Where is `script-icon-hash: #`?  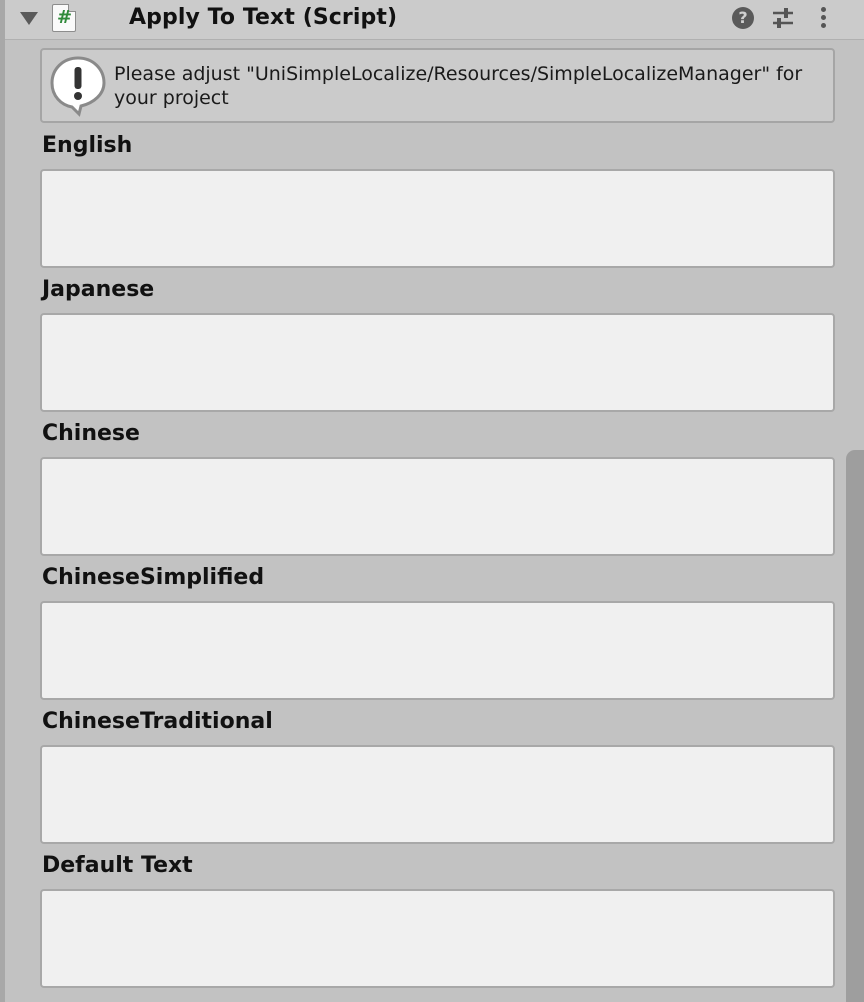 script-icon-hash: # is located at coordinates (65, 17).